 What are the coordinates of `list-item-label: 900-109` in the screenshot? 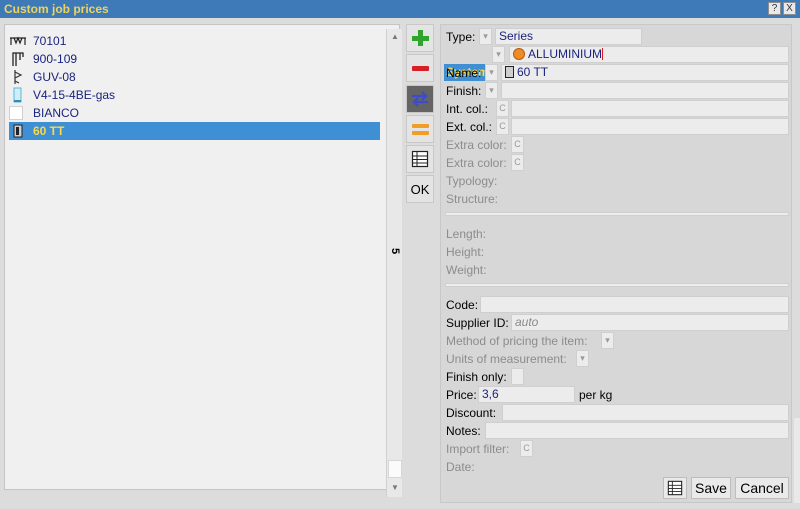 It's located at (55, 59).